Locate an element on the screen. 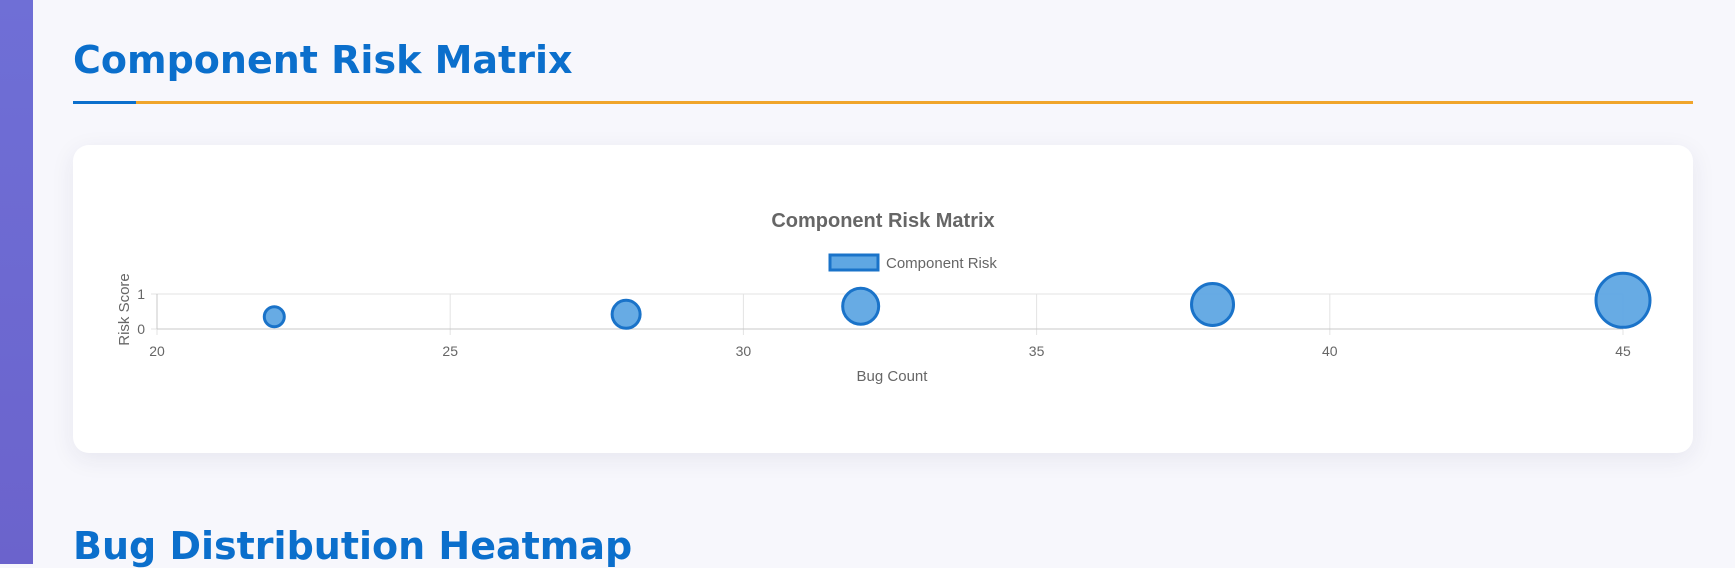  y-tick-label: 0 is located at coordinates (141, 329).